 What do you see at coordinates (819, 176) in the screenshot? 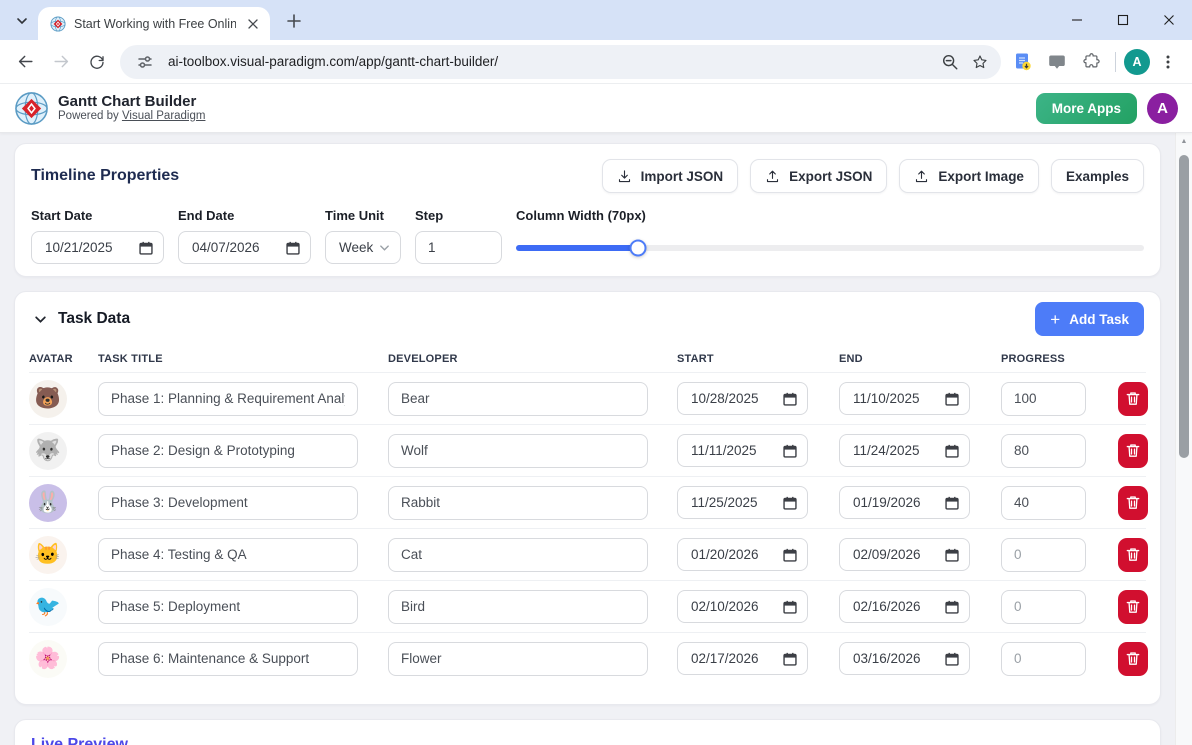
I see `export-json-button: Export JSON` at bounding box center [819, 176].